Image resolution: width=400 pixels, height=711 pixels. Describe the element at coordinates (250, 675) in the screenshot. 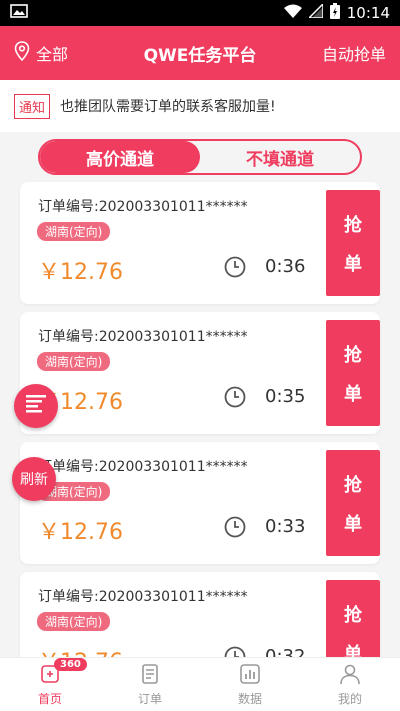

I see `data-icon` at that location.